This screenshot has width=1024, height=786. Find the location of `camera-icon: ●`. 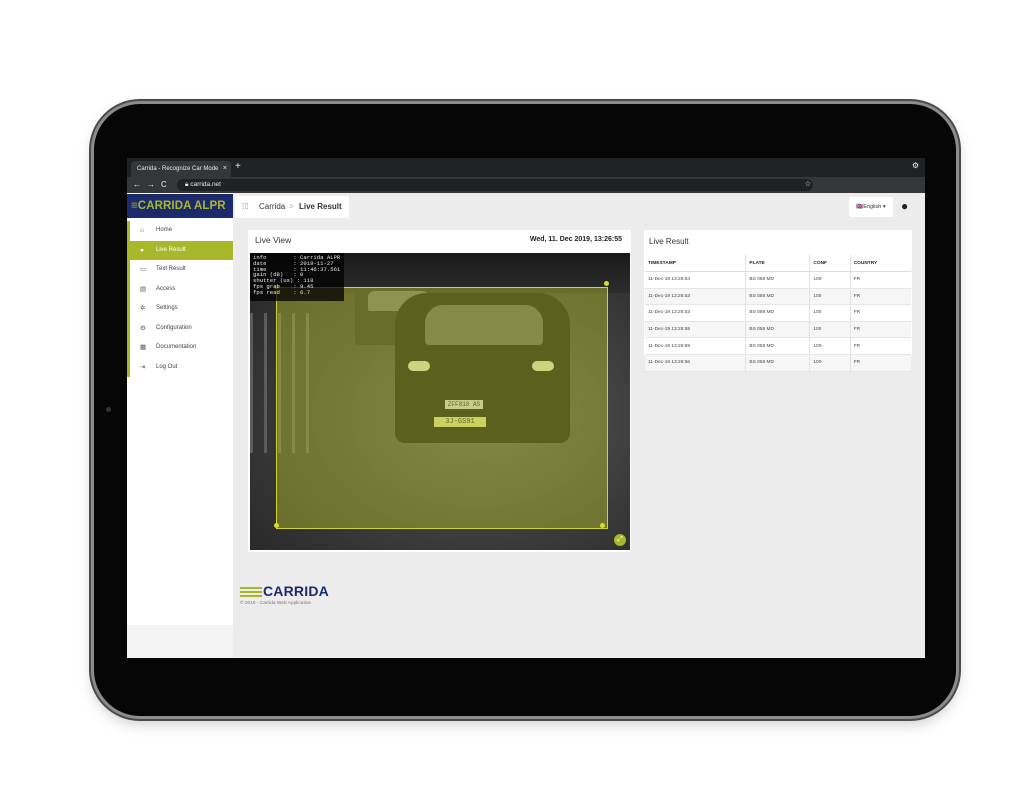

camera-icon: ● is located at coordinates (142, 250).